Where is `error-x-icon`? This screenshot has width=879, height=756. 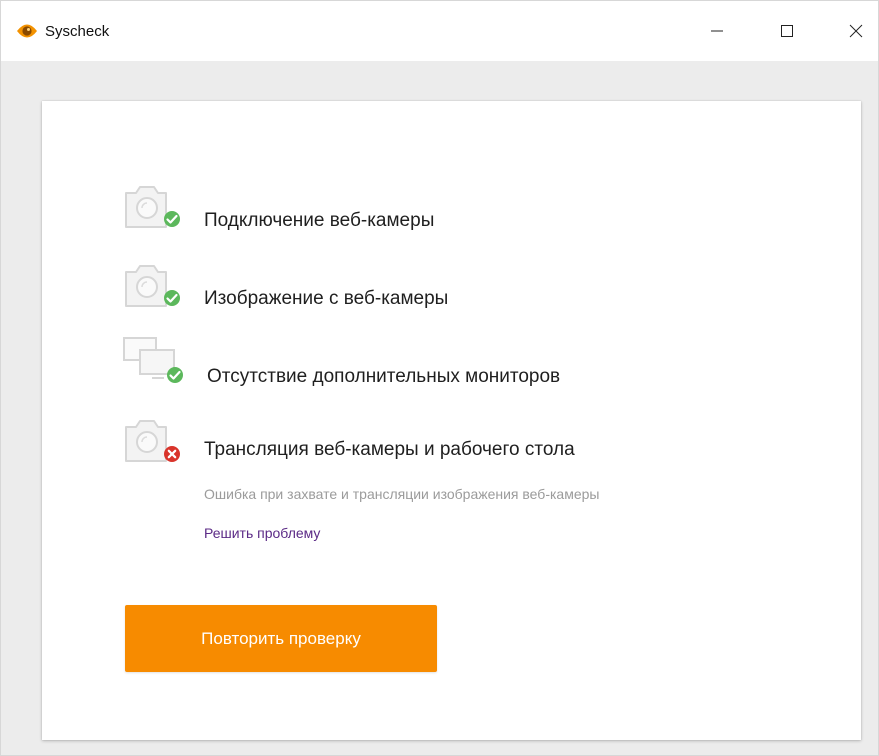
error-x-icon is located at coordinates (172, 454).